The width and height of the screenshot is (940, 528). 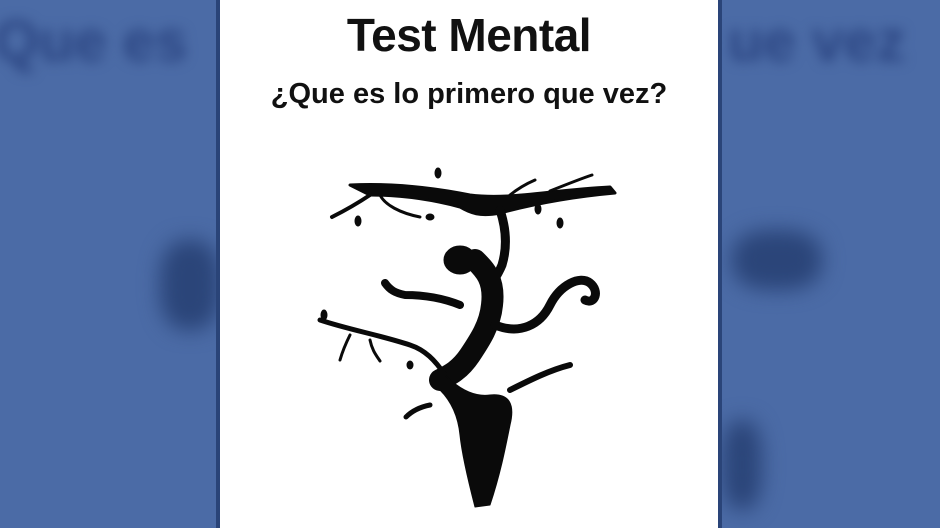 I want to click on page-title: Test Mental, so click(x=469, y=35).